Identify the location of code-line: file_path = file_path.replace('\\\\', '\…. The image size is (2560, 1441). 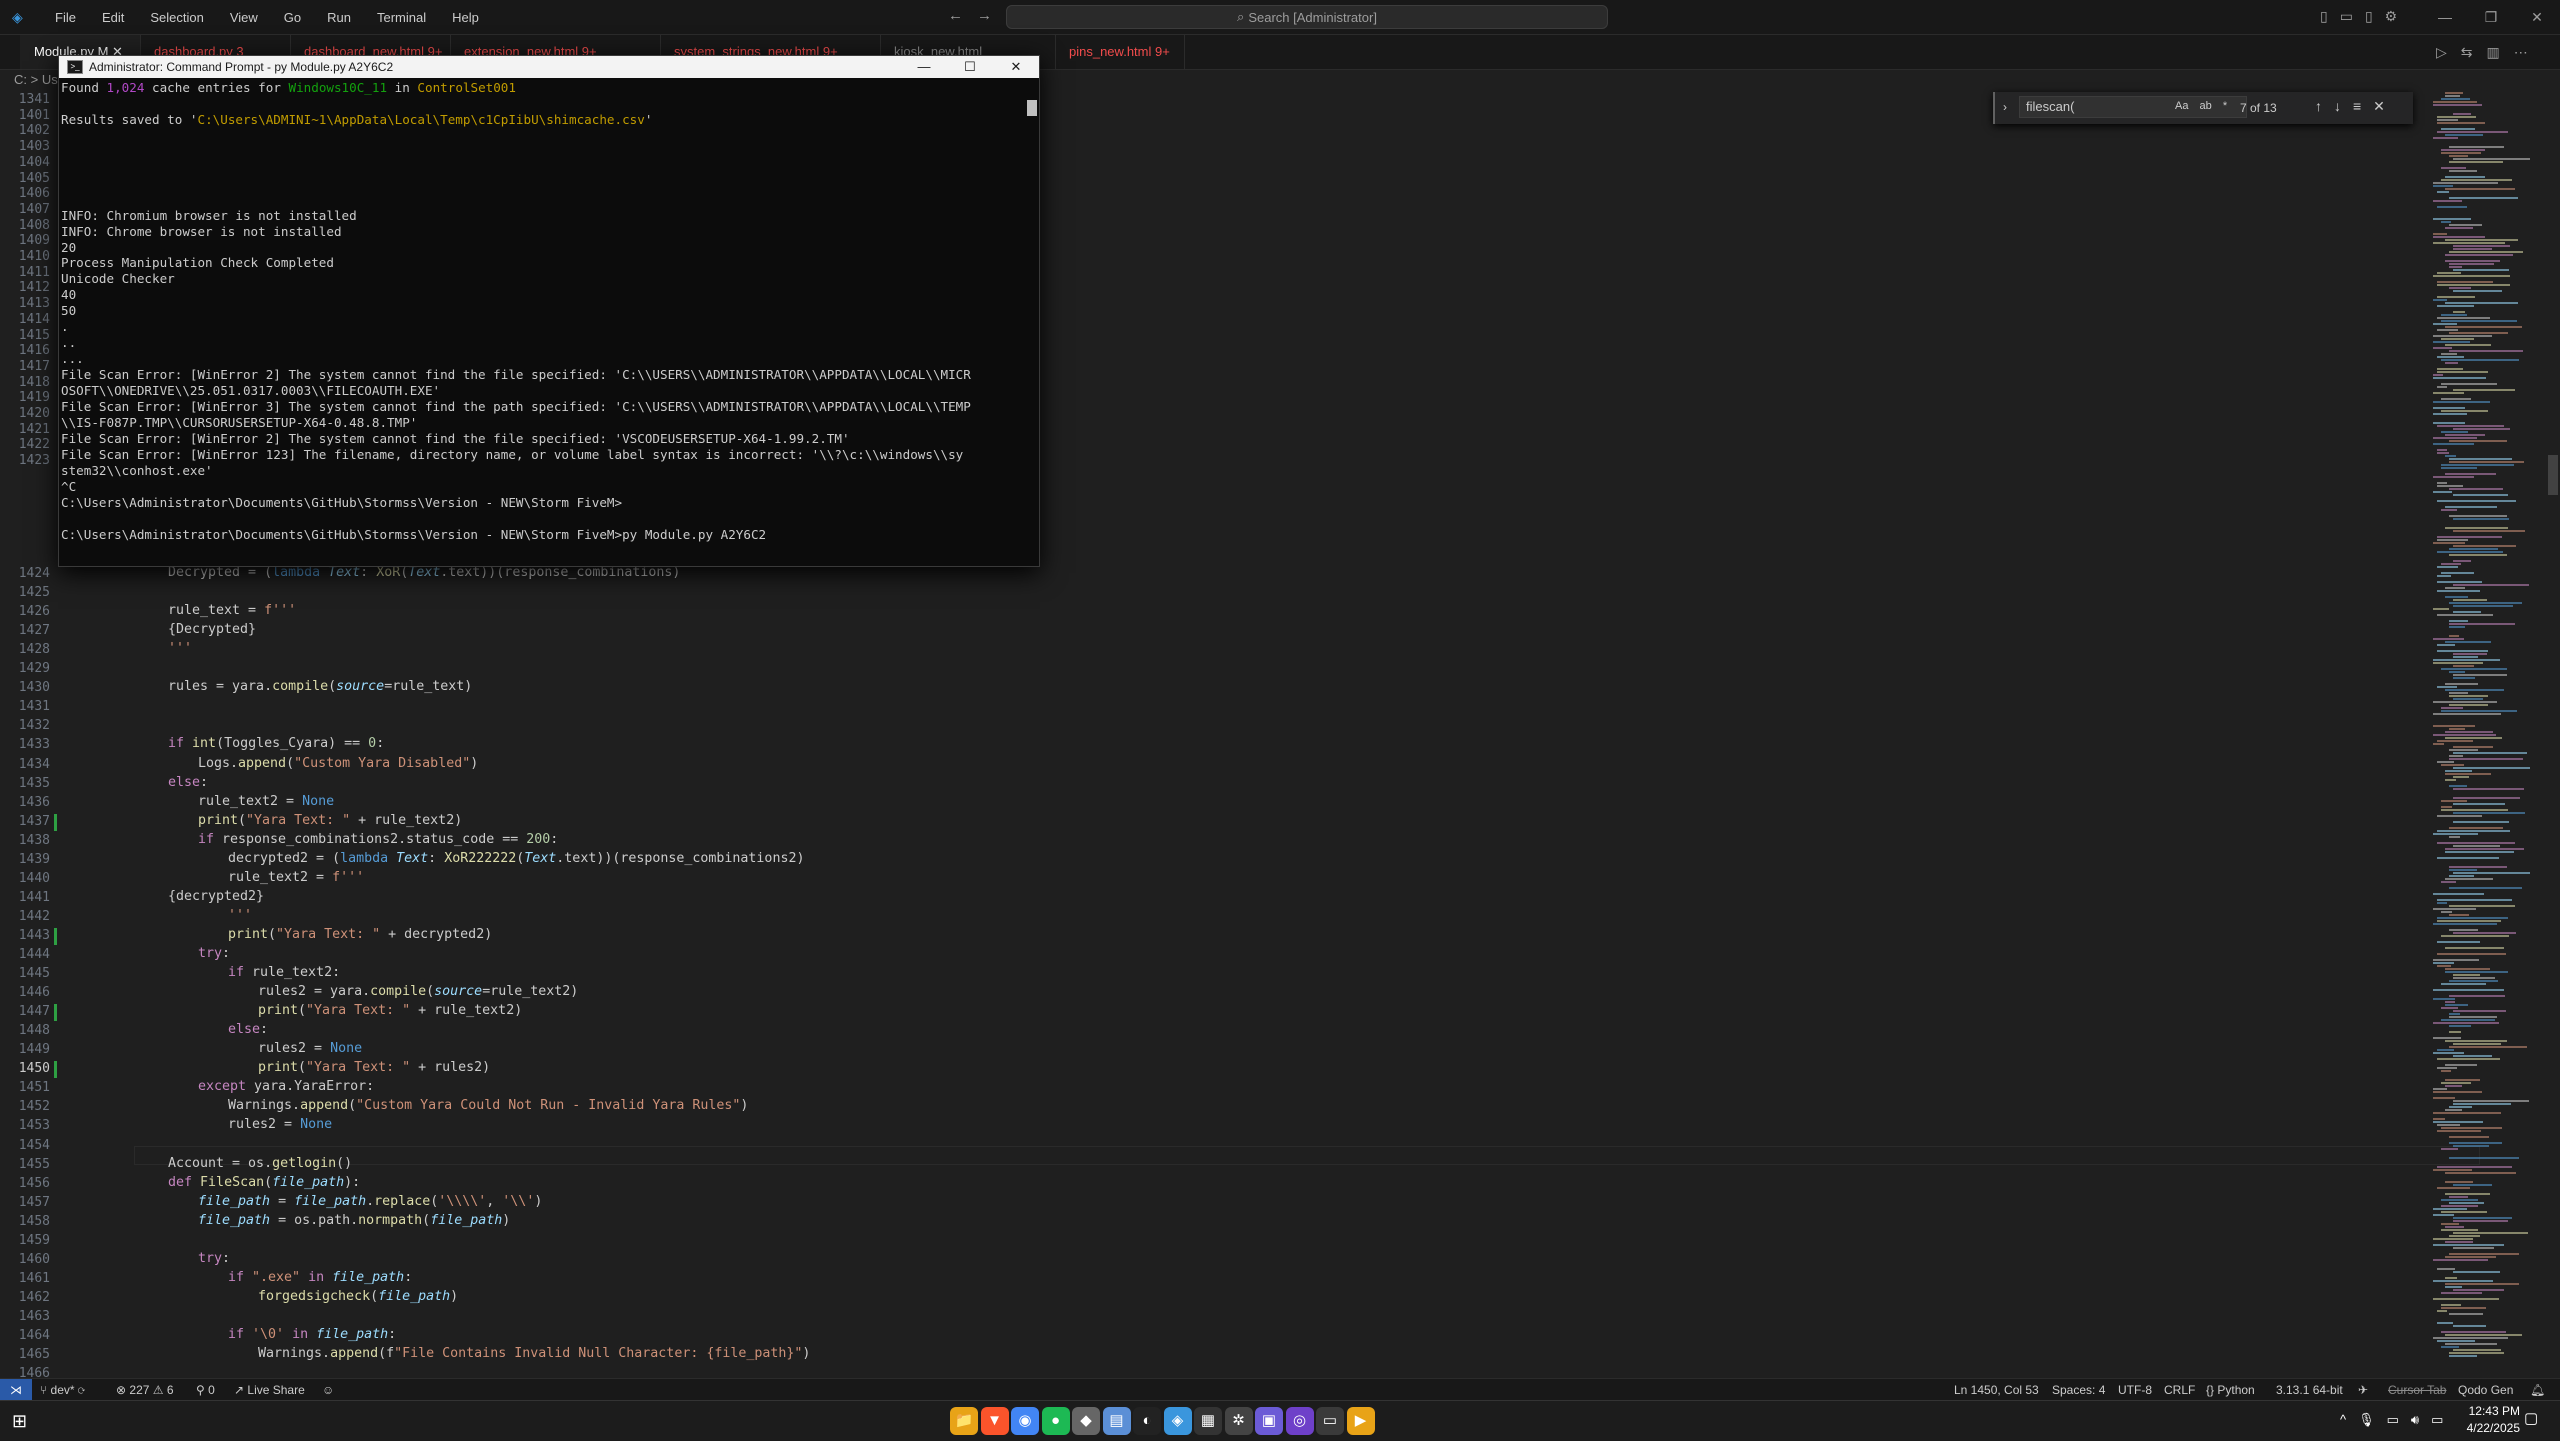
(370, 1201).